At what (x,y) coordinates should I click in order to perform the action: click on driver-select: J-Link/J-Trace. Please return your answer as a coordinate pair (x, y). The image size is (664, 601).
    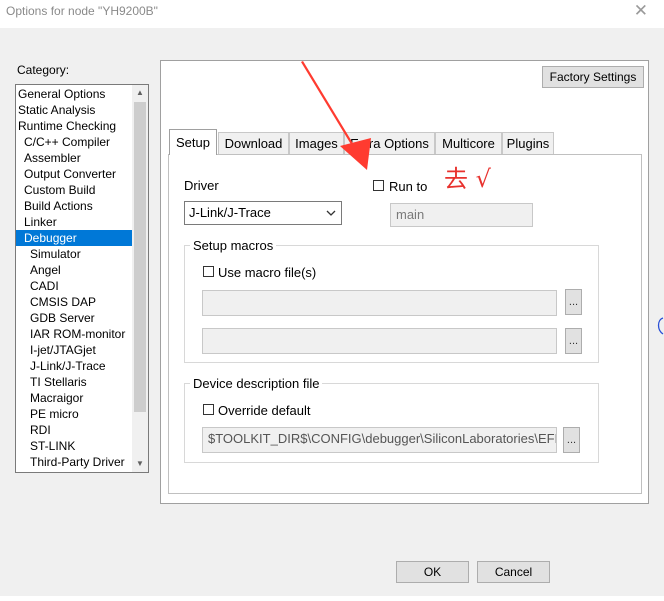
    Looking at the image, I should click on (263, 213).